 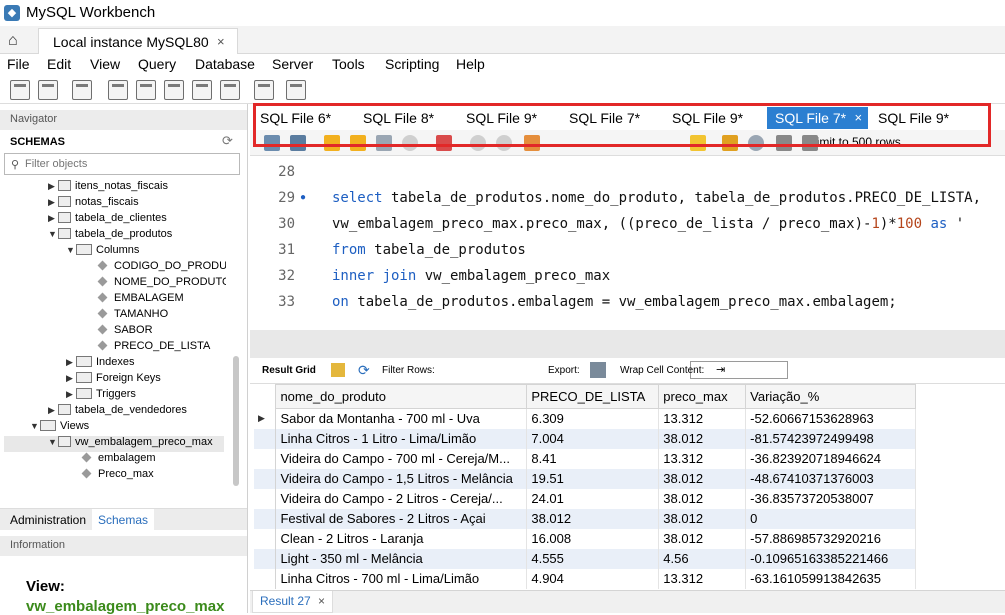 What do you see at coordinates (93, 204) in the screenshot?
I see `tree-table-notas-fiscais: ▶ notas_fiscais` at bounding box center [93, 204].